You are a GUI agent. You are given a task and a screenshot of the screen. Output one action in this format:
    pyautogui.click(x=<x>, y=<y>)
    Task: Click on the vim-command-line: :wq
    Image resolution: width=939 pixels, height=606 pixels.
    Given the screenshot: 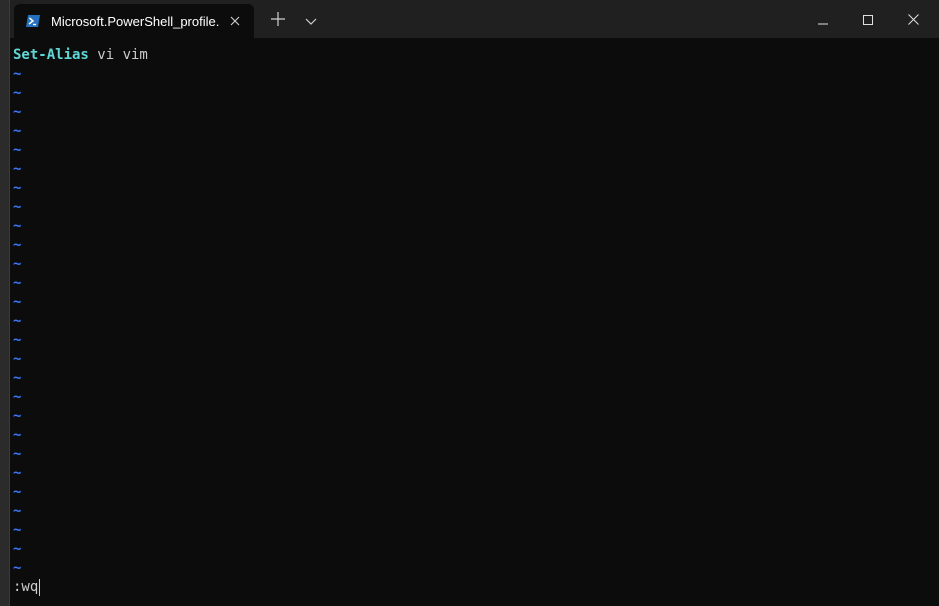 What is the action you would take?
    pyautogui.click(x=27, y=587)
    